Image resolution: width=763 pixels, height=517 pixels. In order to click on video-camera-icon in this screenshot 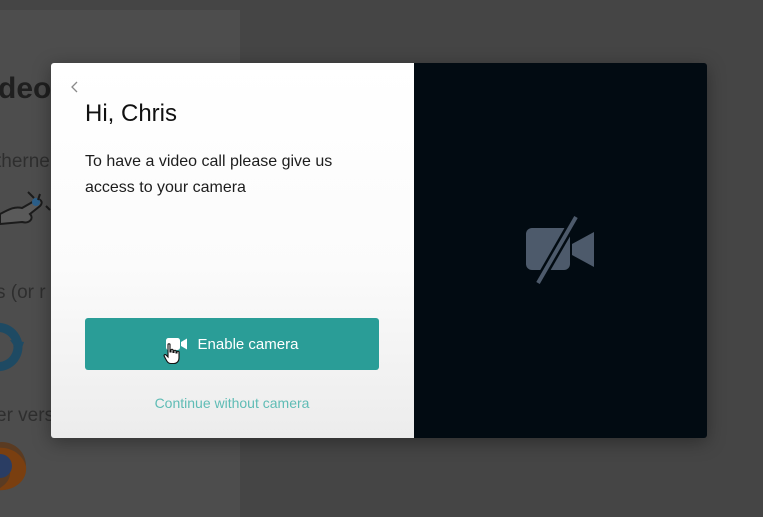, I will do `click(176, 344)`.